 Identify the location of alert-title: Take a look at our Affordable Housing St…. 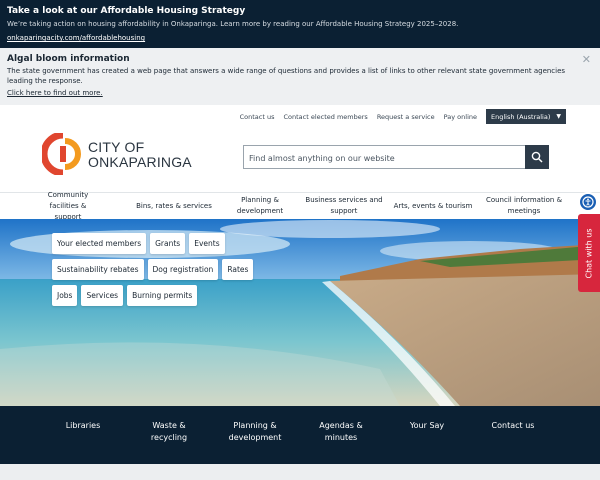
(126, 11).